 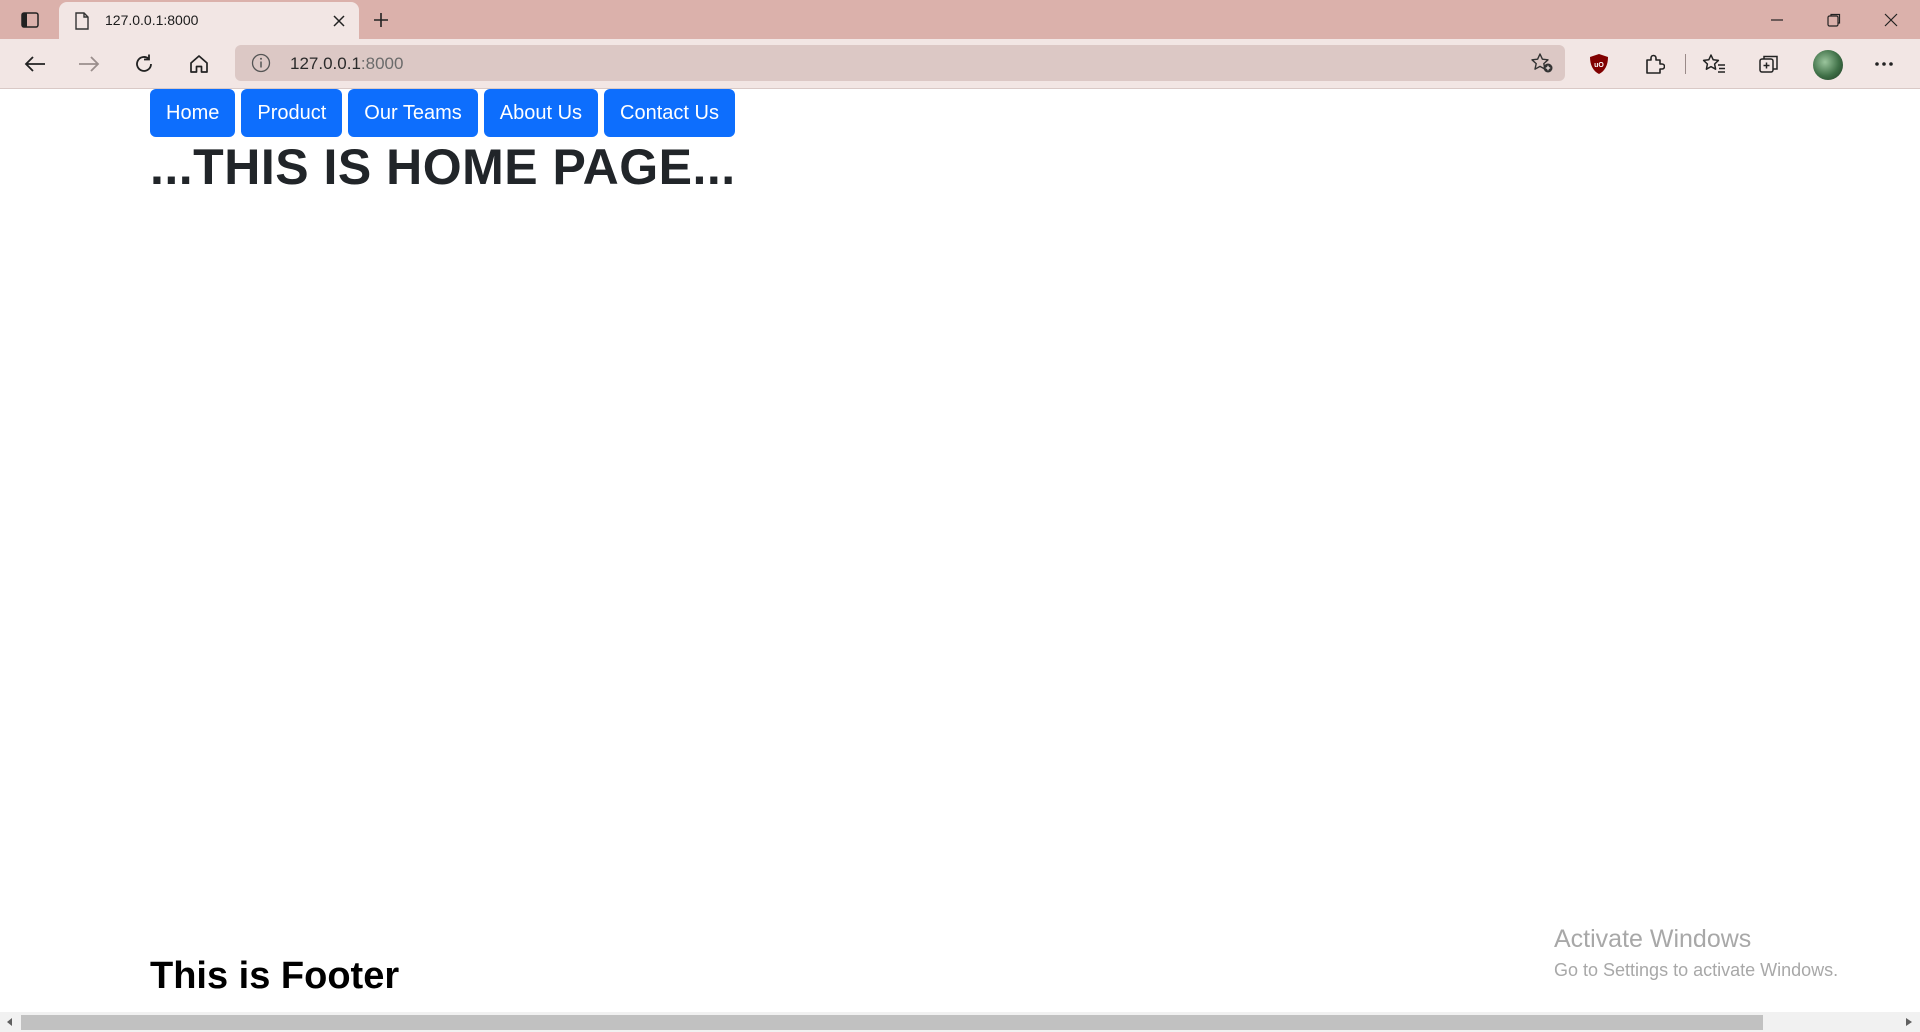 What do you see at coordinates (1828, 65) in the screenshot?
I see `profile-avatar` at bounding box center [1828, 65].